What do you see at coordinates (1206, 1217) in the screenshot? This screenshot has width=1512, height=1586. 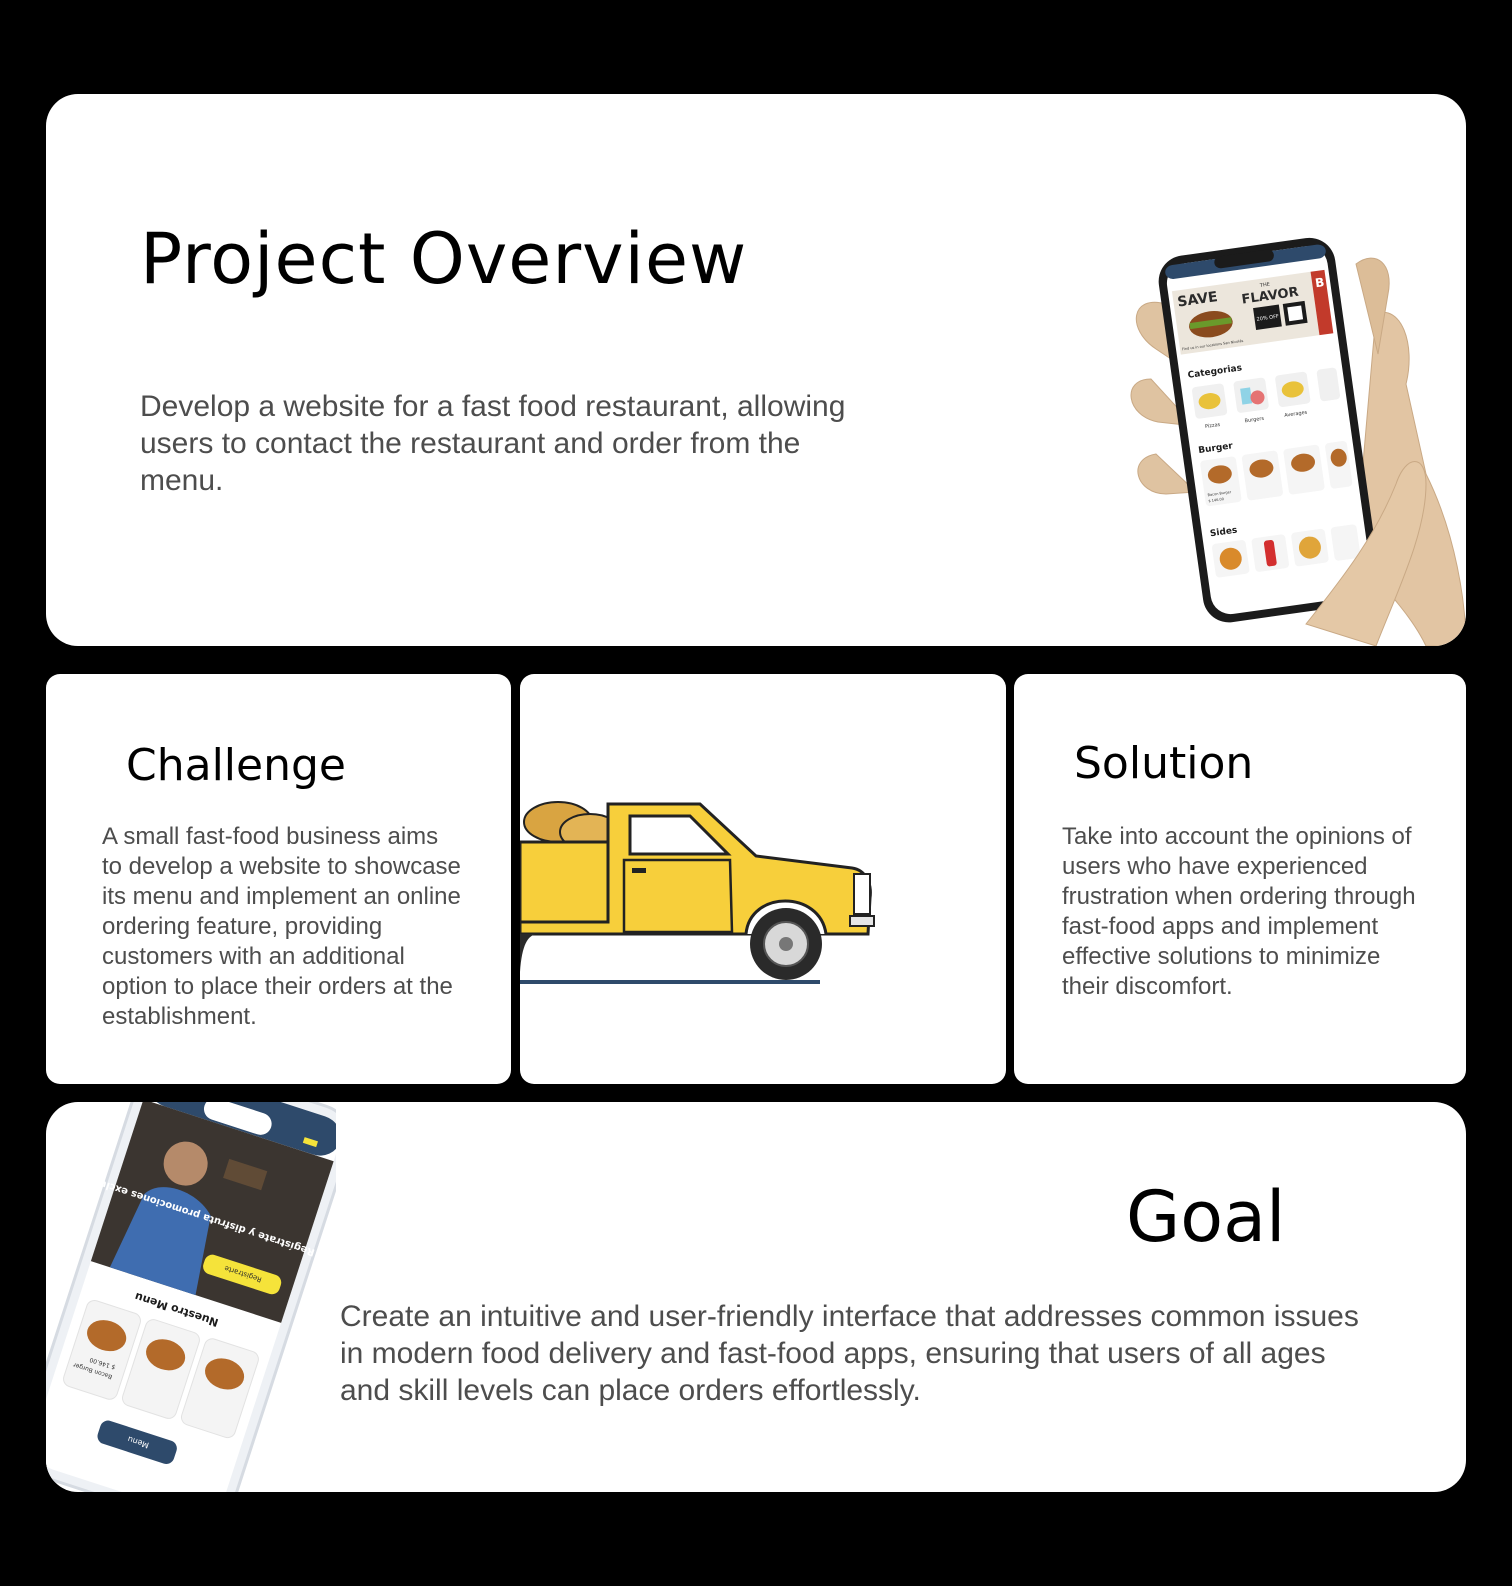 I see `goal-title: Goal` at bounding box center [1206, 1217].